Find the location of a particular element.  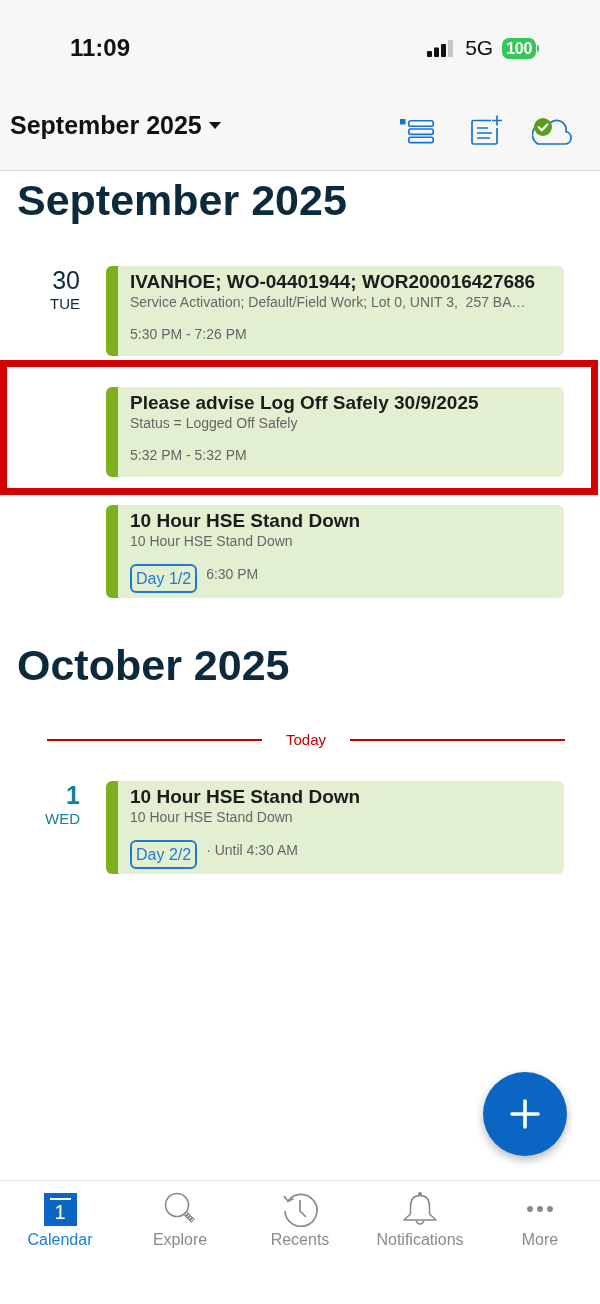

event-details: Status = Logged Off Safely is located at coordinates (214, 423).